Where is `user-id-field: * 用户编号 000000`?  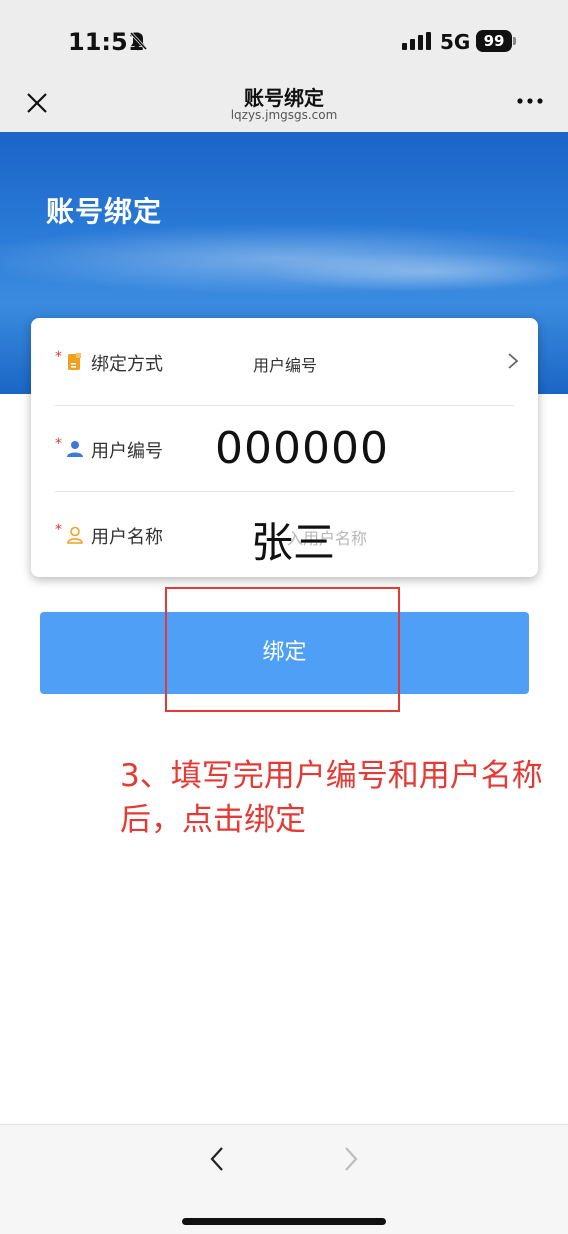
user-id-field: * 用户编号 000000 is located at coordinates (284, 448).